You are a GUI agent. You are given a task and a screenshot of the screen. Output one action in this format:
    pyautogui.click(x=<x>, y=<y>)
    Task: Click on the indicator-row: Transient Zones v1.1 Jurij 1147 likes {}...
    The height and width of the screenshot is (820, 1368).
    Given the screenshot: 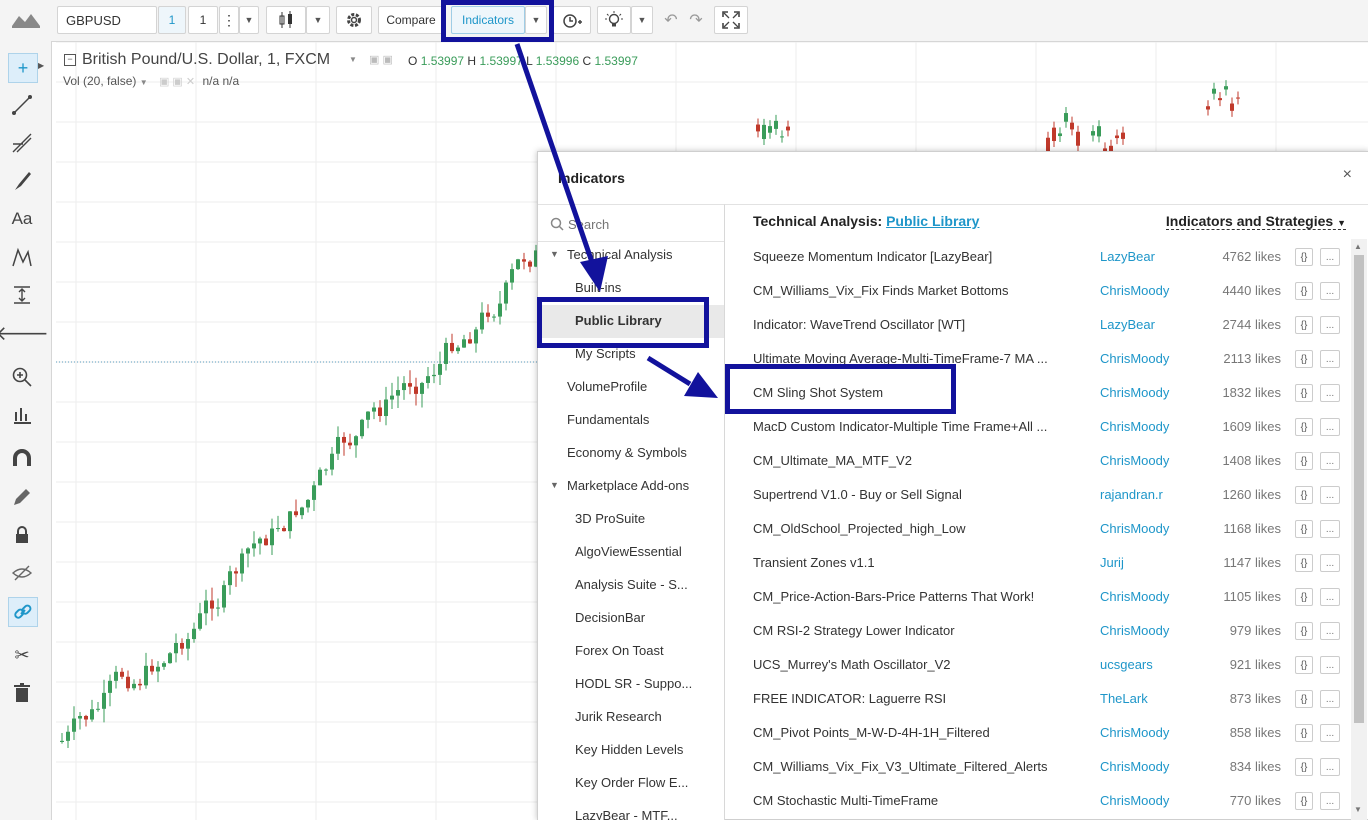 What is the action you would take?
    pyautogui.click(x=1038, y=562)
    